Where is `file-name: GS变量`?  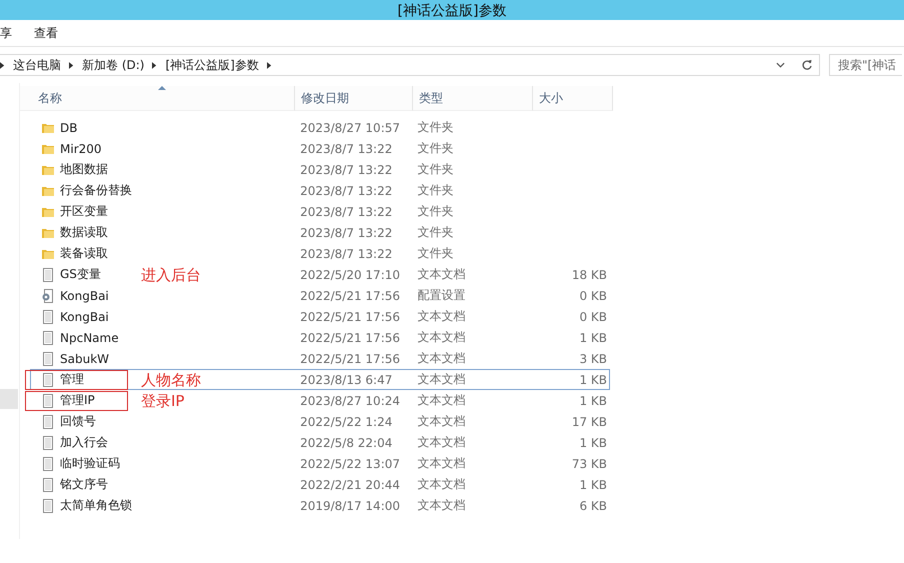
file-name: GS变量 is located at coordinates (80, 274).